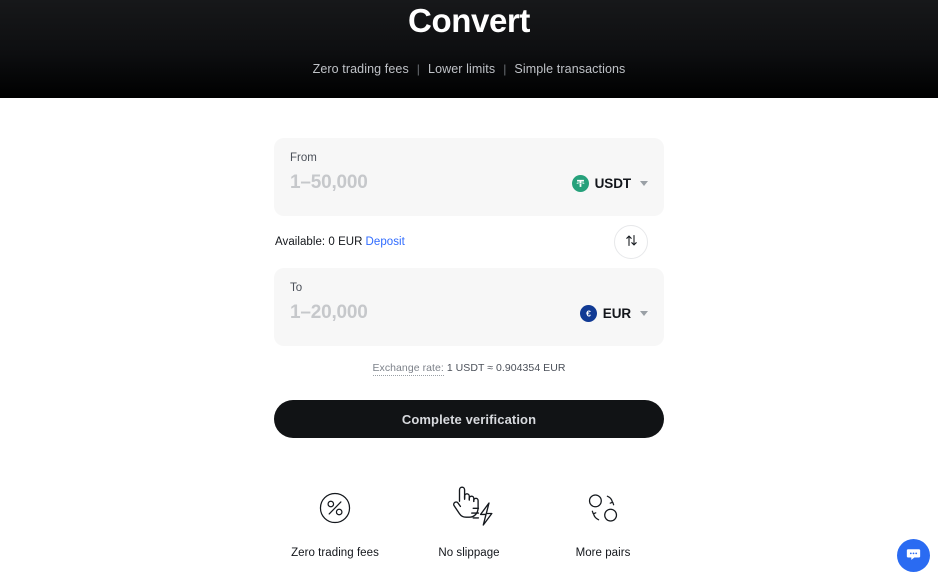 This screenshot has height=572, width=938. I want to click on from-row: USDT, so click(469, 183).